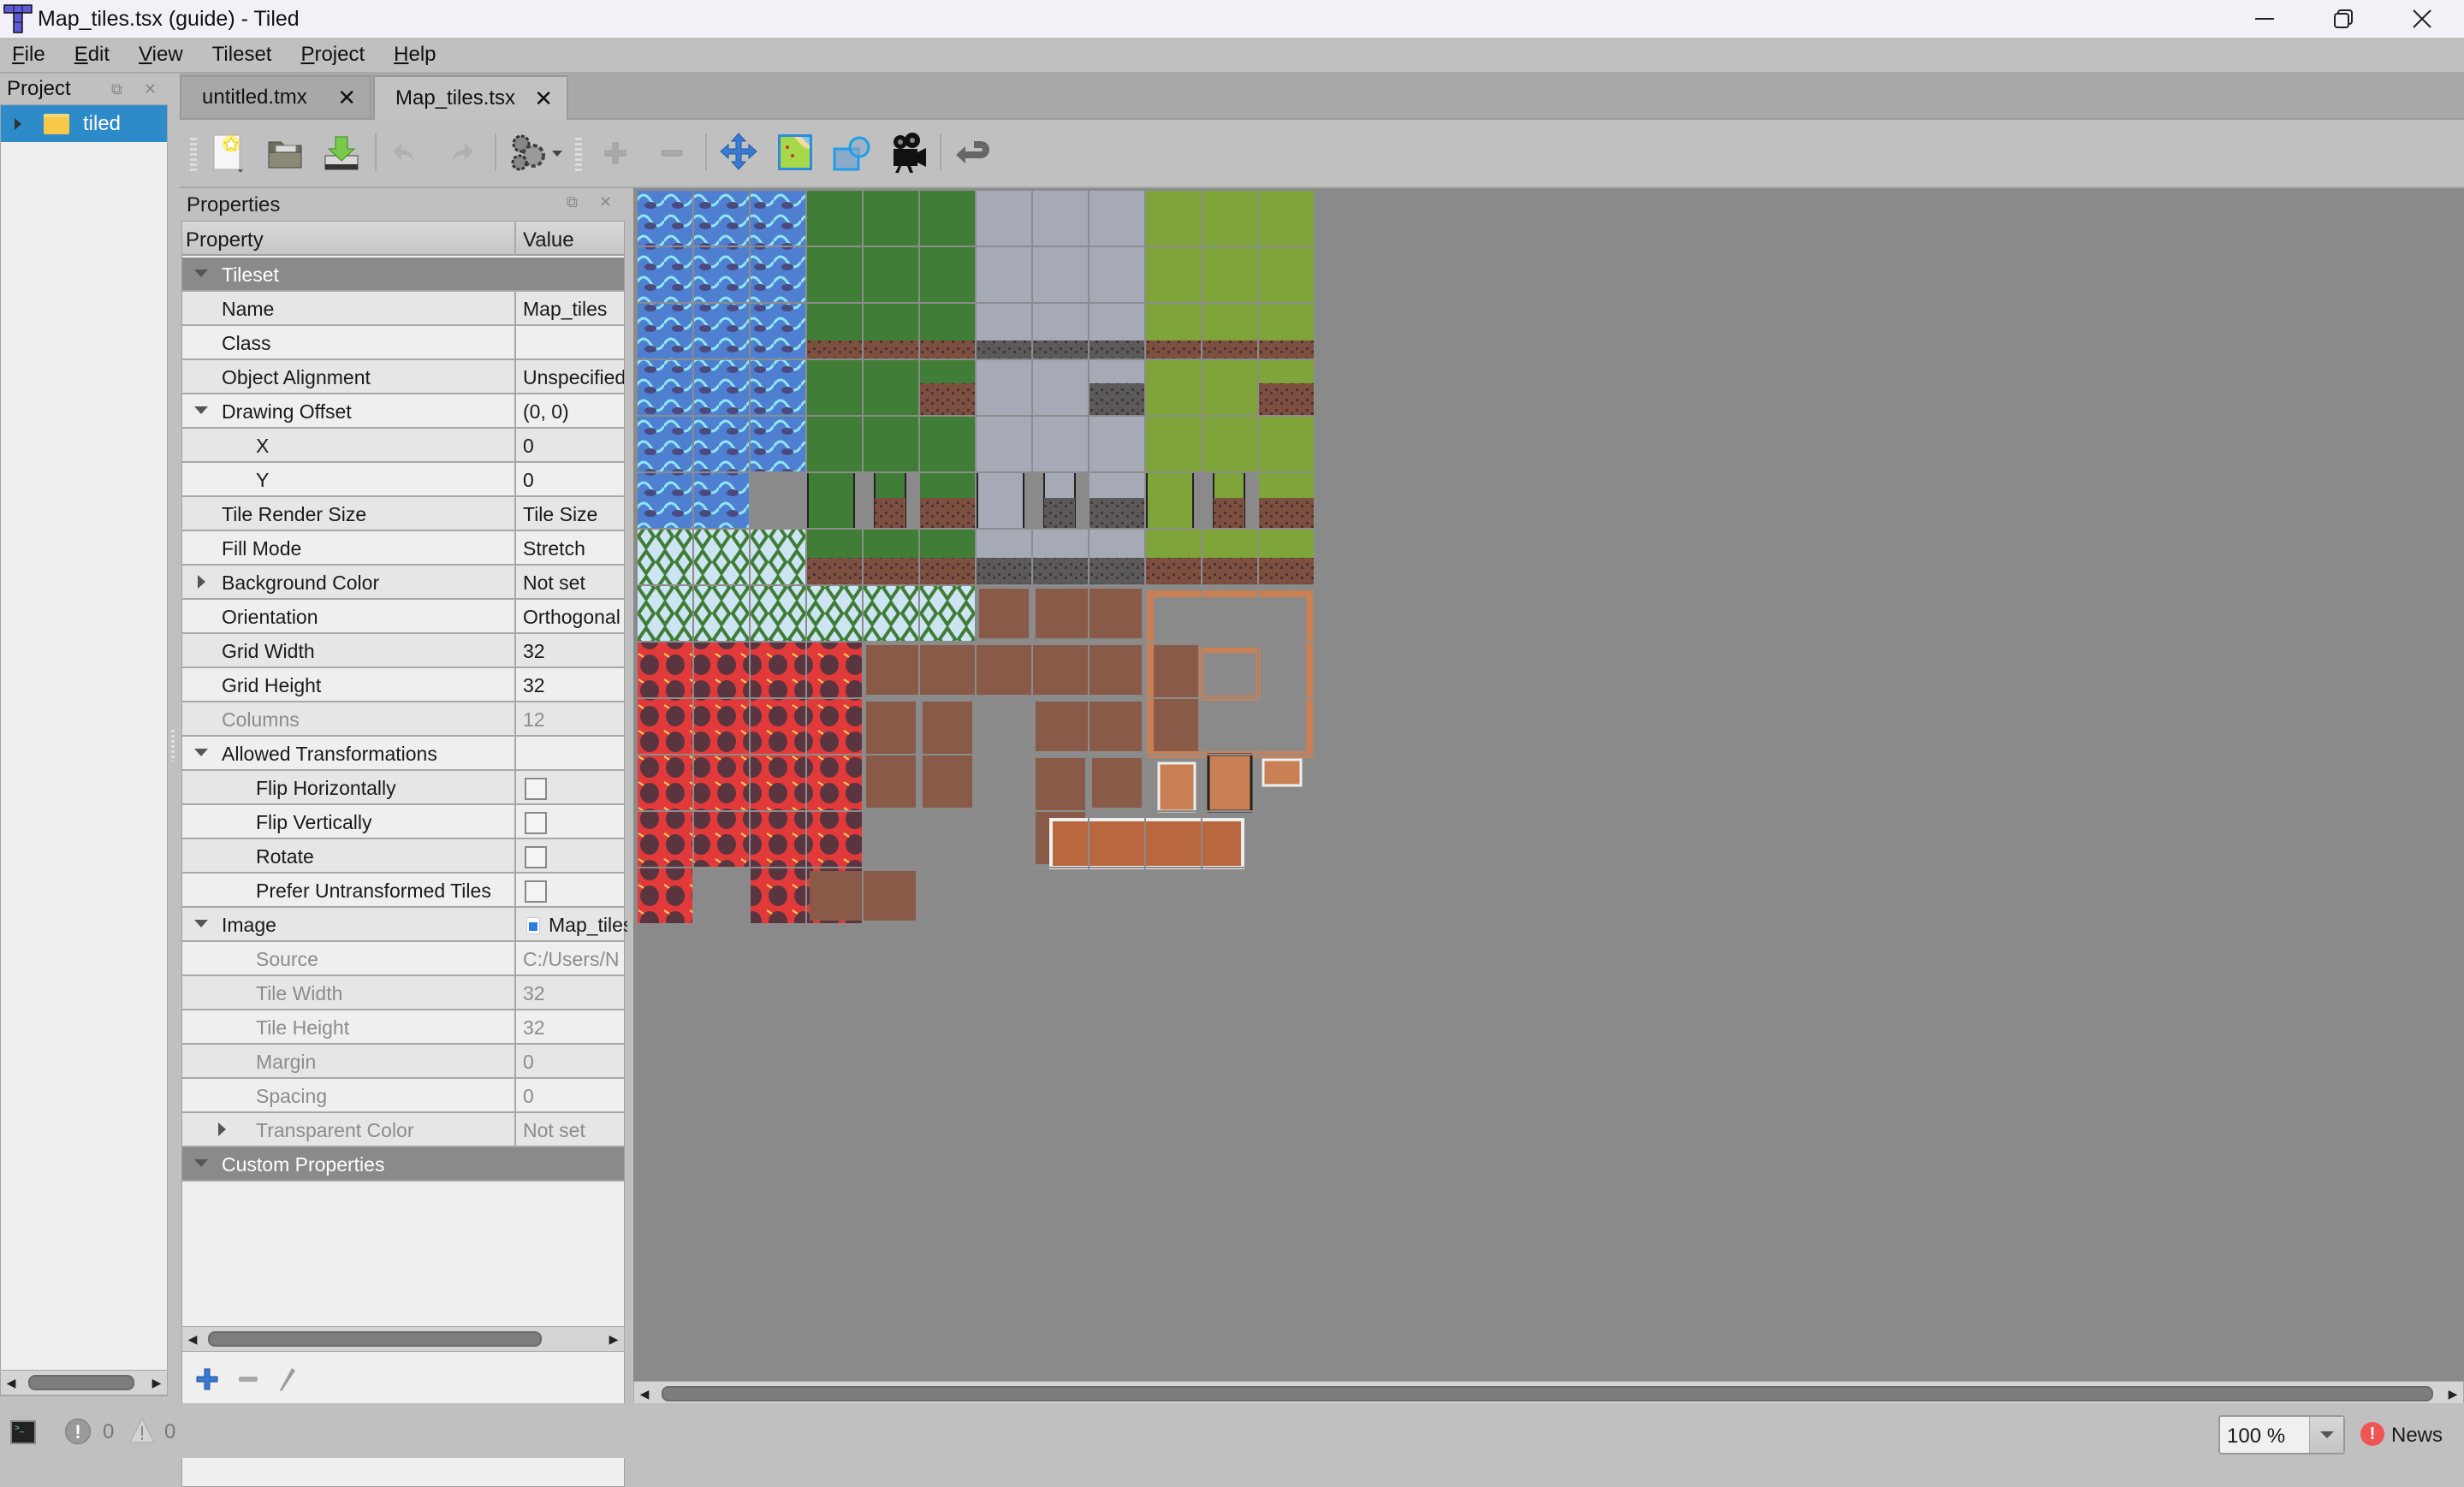 The image size is (2464, 1487). I want to click on rename-property-button, so click(286, 1379).